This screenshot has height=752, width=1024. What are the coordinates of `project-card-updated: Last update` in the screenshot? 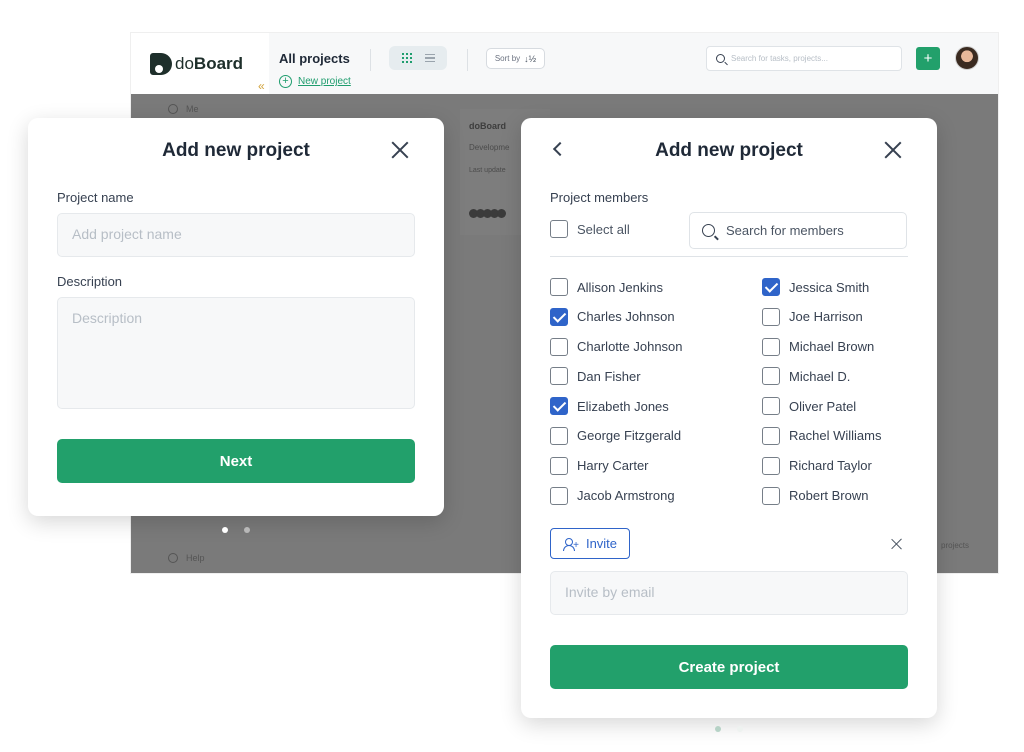 It's located at (487, 170).